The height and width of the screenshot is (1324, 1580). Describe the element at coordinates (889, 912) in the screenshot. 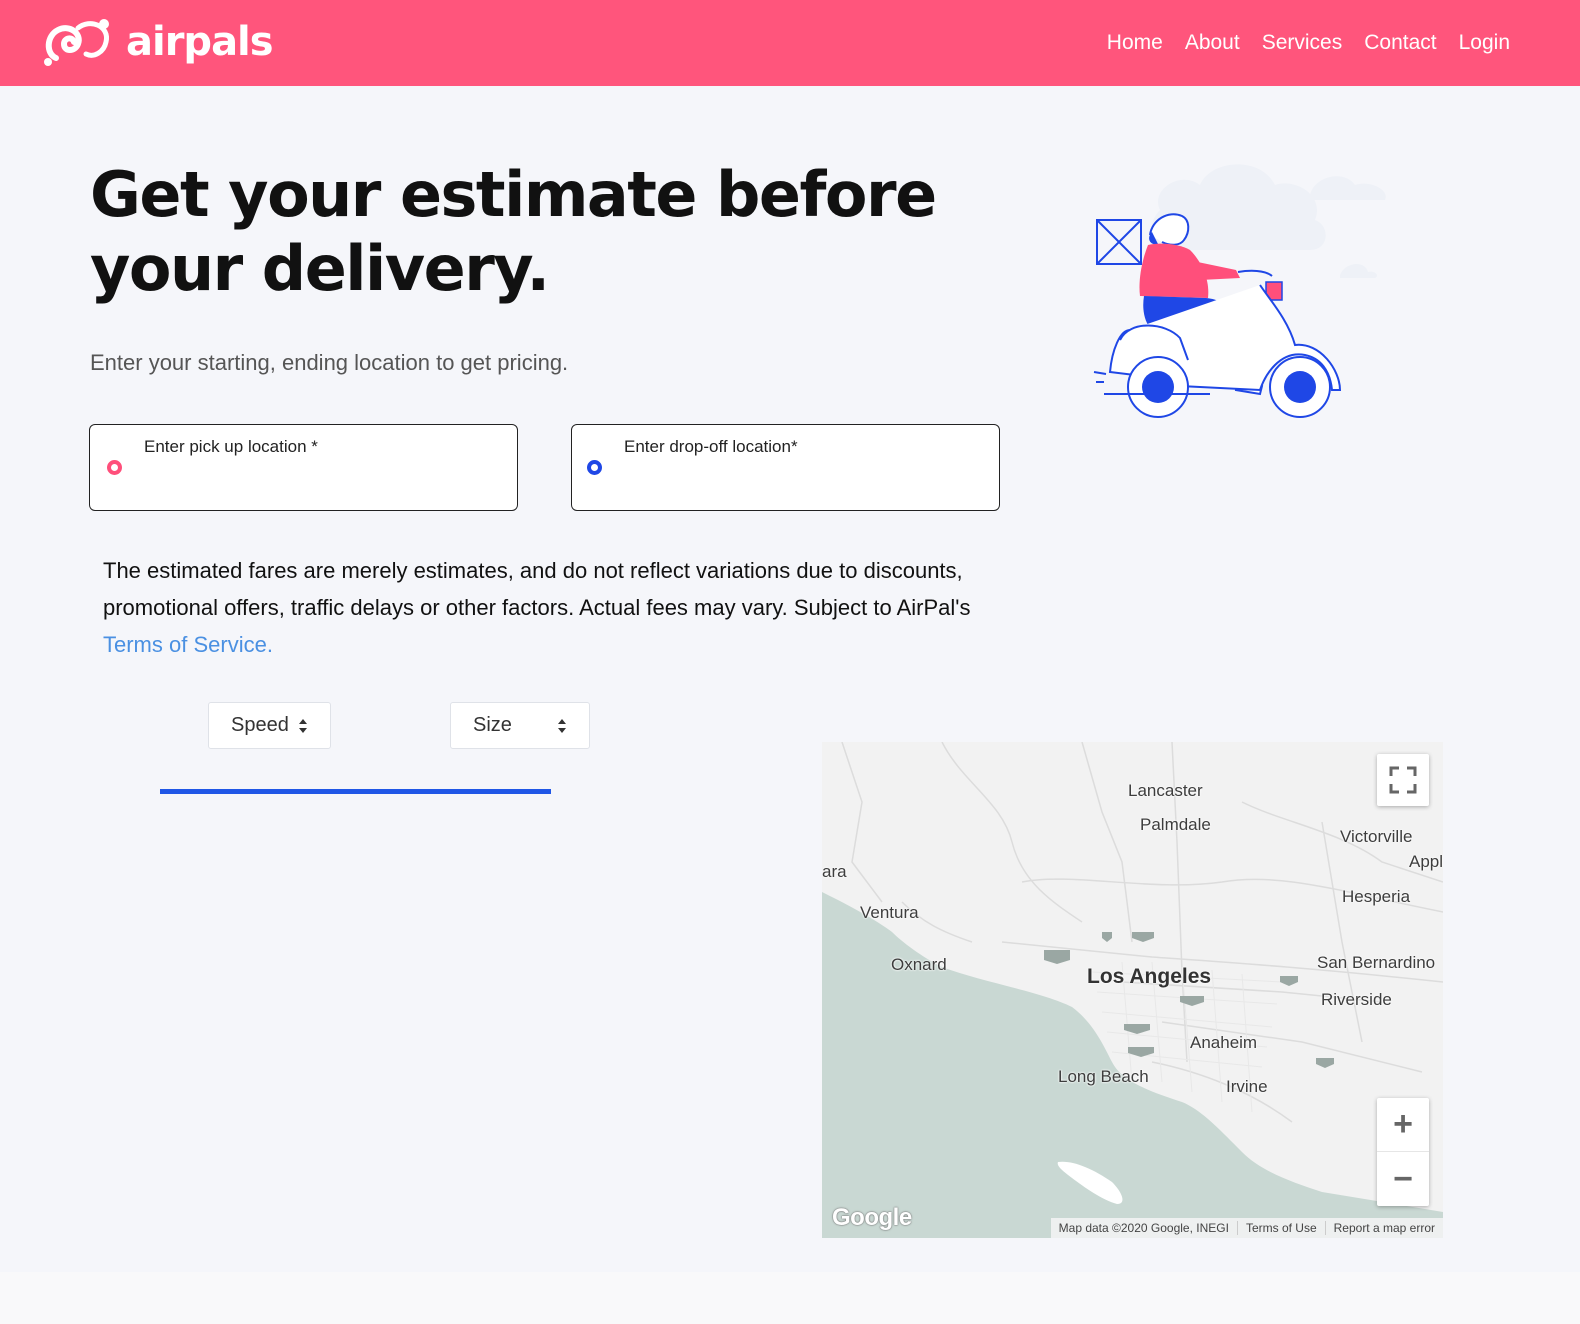

I see `map-city-label: Ventura` at that location.